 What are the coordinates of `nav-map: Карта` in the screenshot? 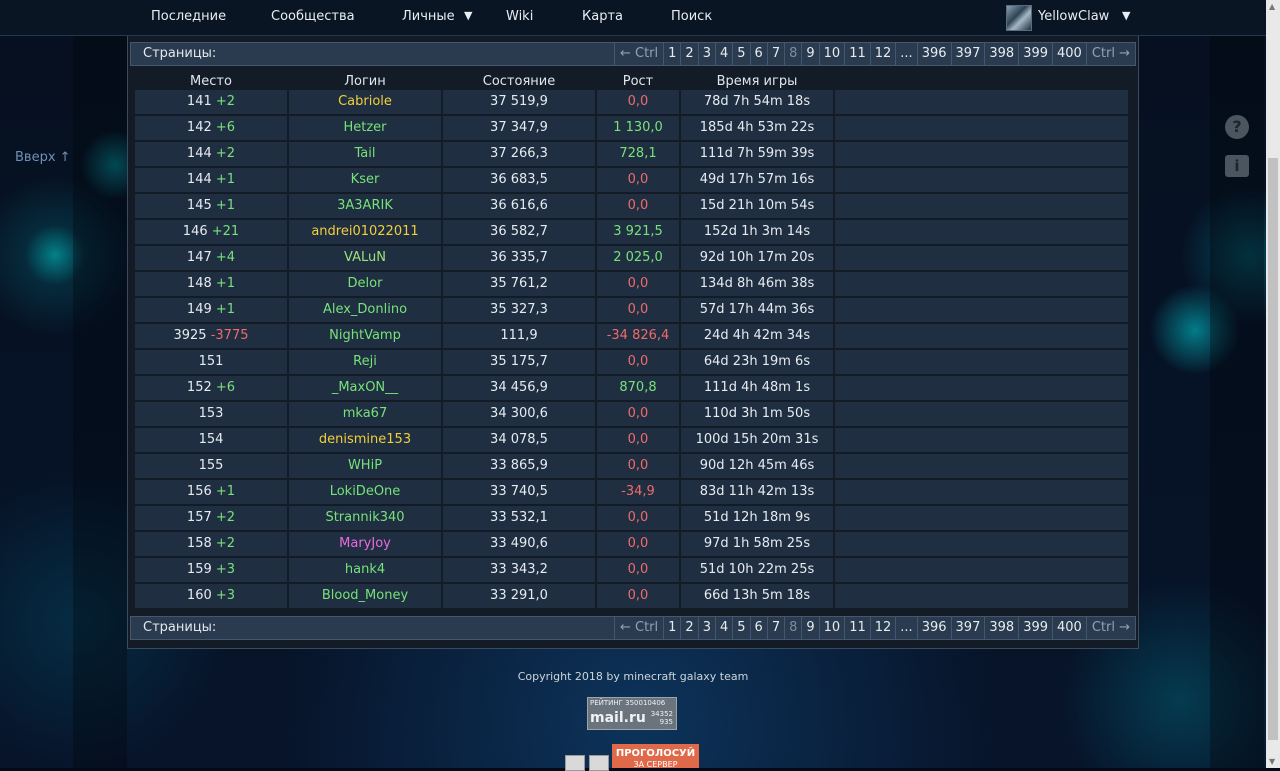 It's located at (602, 16).